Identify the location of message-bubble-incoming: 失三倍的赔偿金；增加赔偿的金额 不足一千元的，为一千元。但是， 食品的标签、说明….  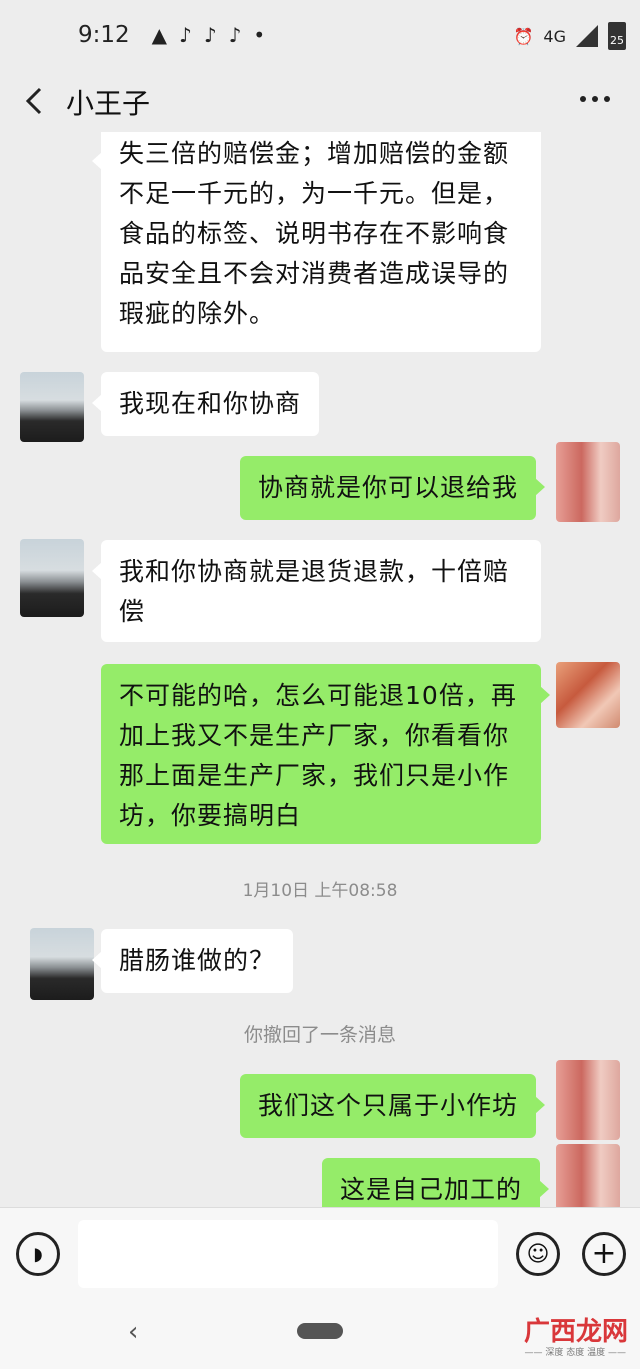
(316, 242).